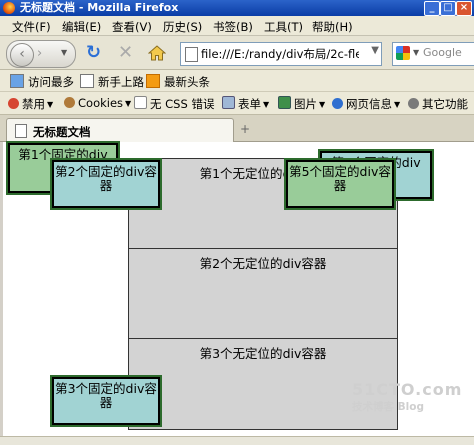  I want to click on devbar-label: 其它功能, so click(445, 104).